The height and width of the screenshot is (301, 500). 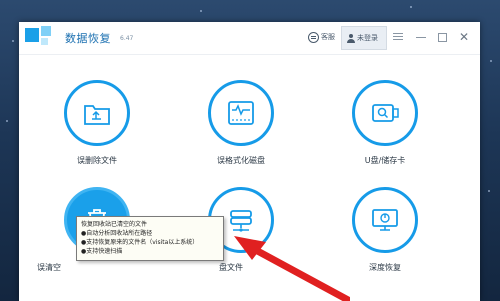 What do you see at coordinates (49, 267) in the screenshot?
I see `card-label: 误清空` at bounding box center [49, 267].